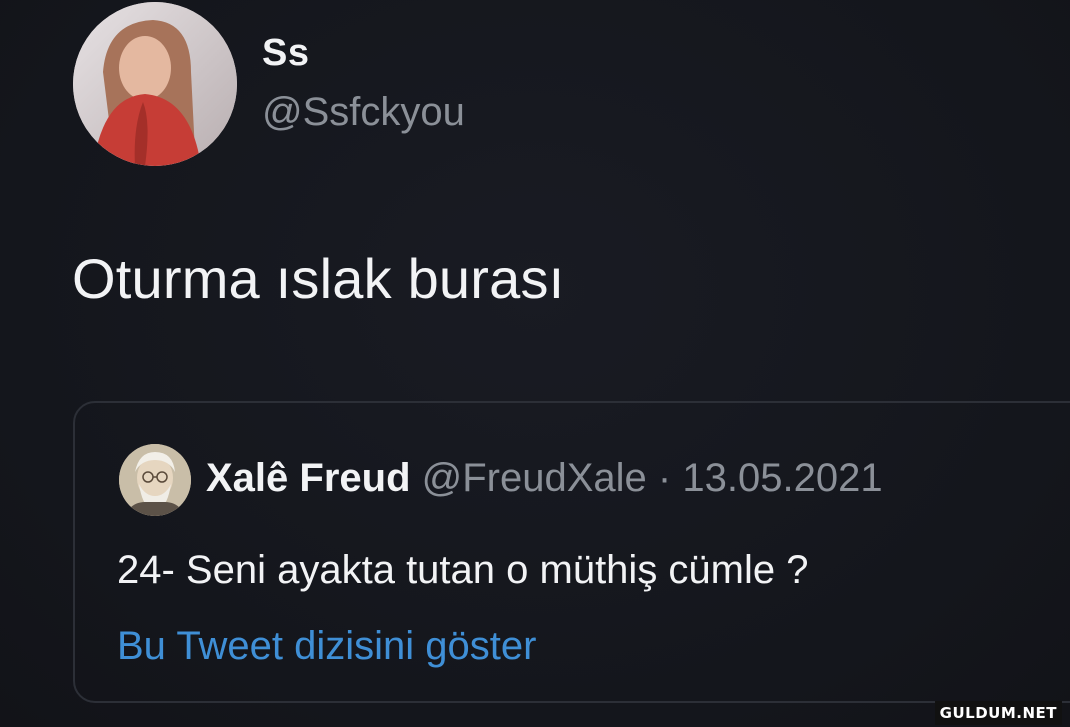  I want to click on display-name: Ss, so click(285, 53).